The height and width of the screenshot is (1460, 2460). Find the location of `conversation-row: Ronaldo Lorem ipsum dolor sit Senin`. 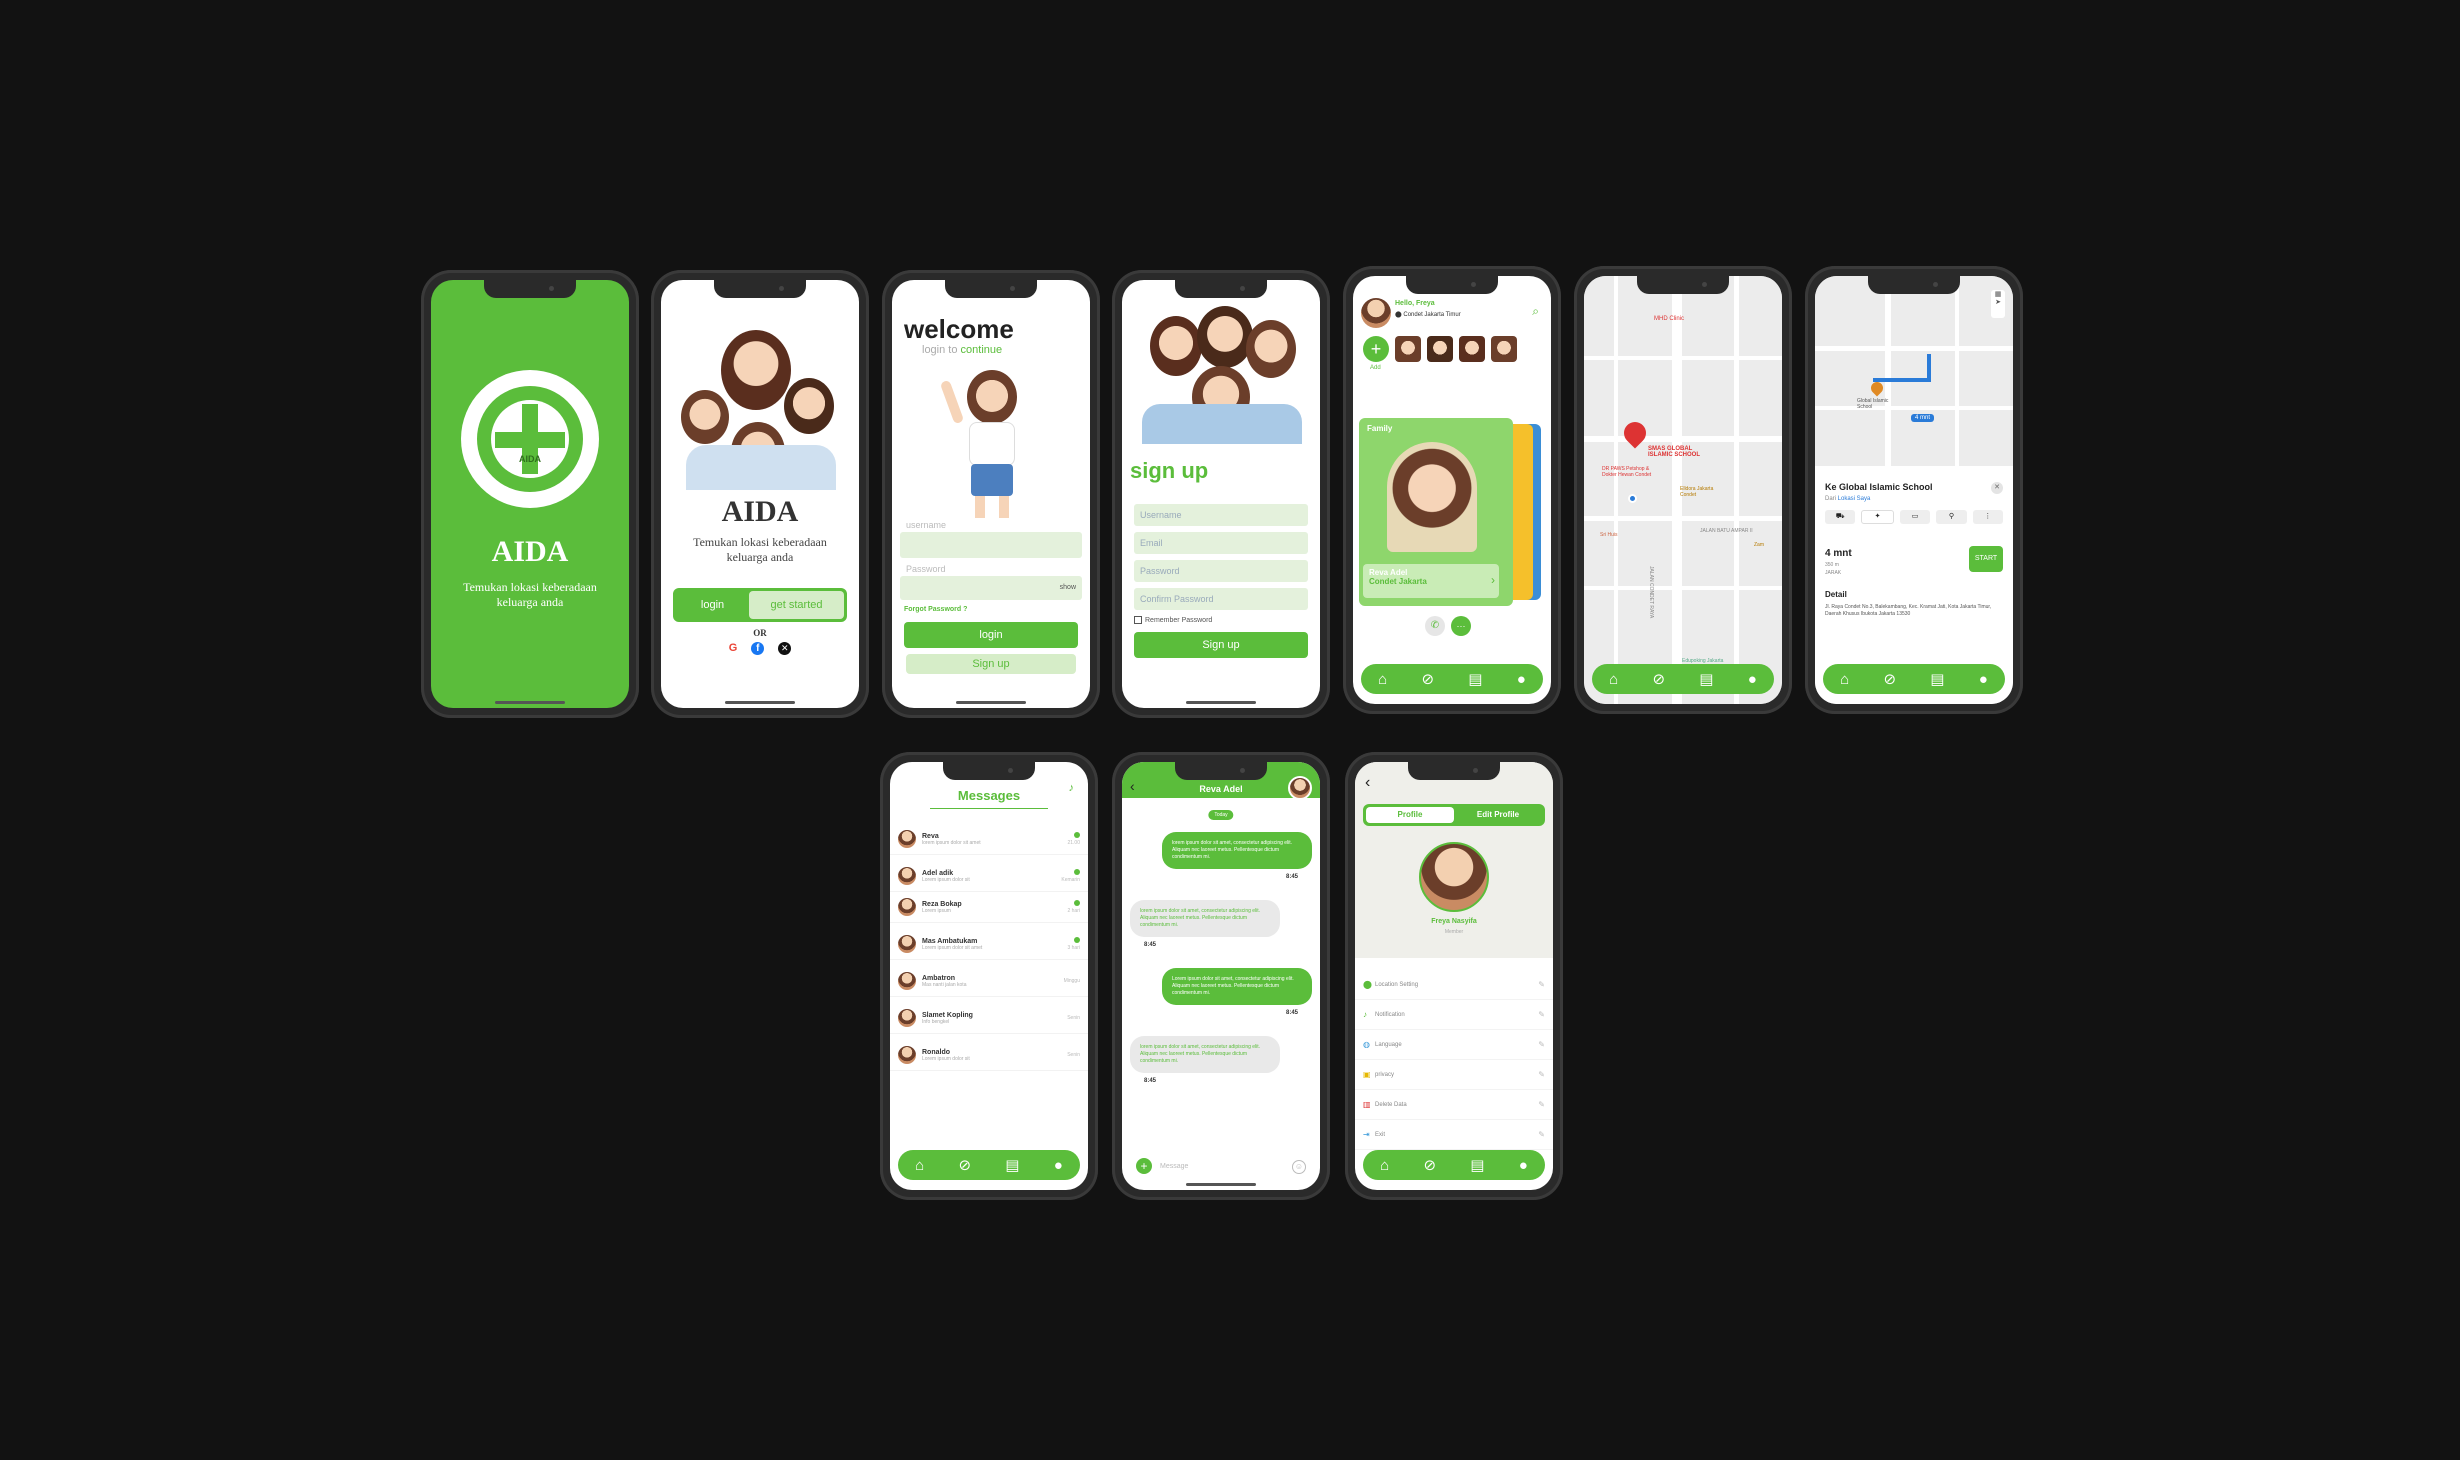

conversation-row: Ronaldo Lorem ipsum dolor sit Senin is located at coordinates (989, 1055).